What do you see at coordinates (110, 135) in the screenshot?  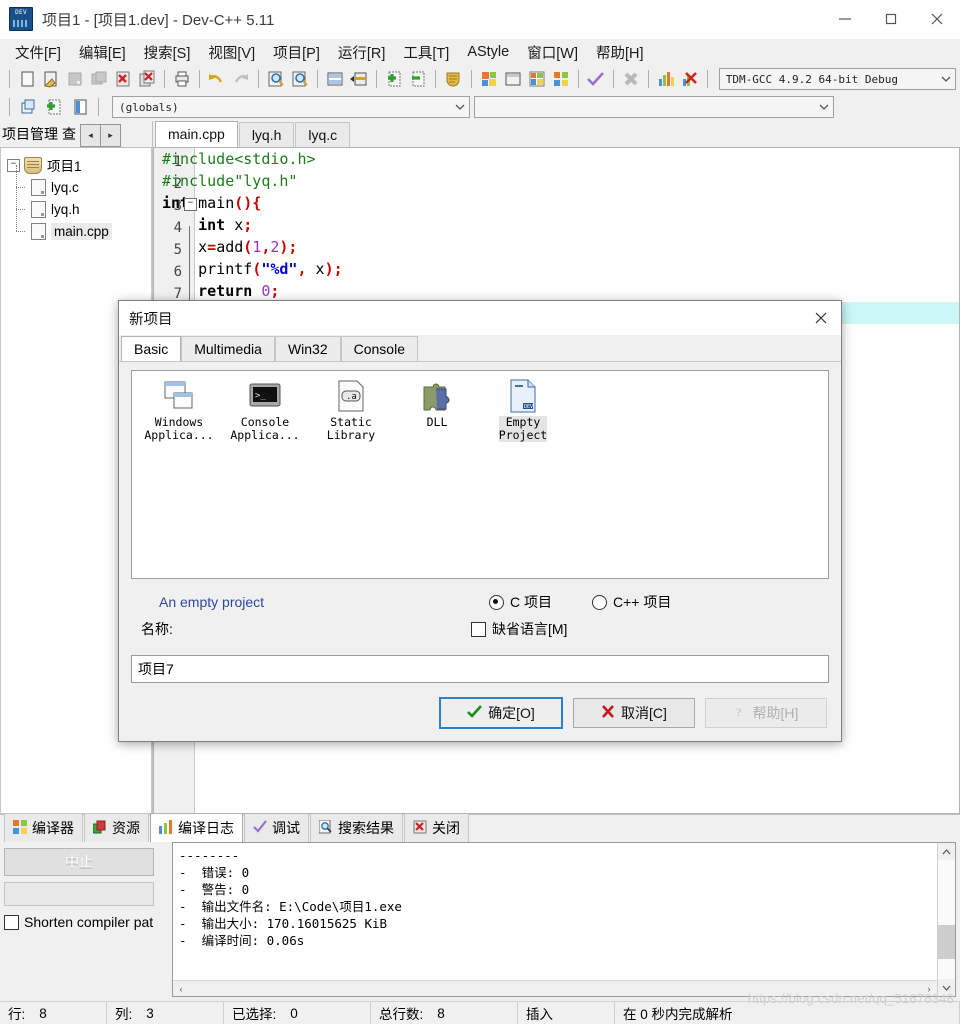 I see `tab-scroll-right-icon: ▸` at bounding box center [110, 135].